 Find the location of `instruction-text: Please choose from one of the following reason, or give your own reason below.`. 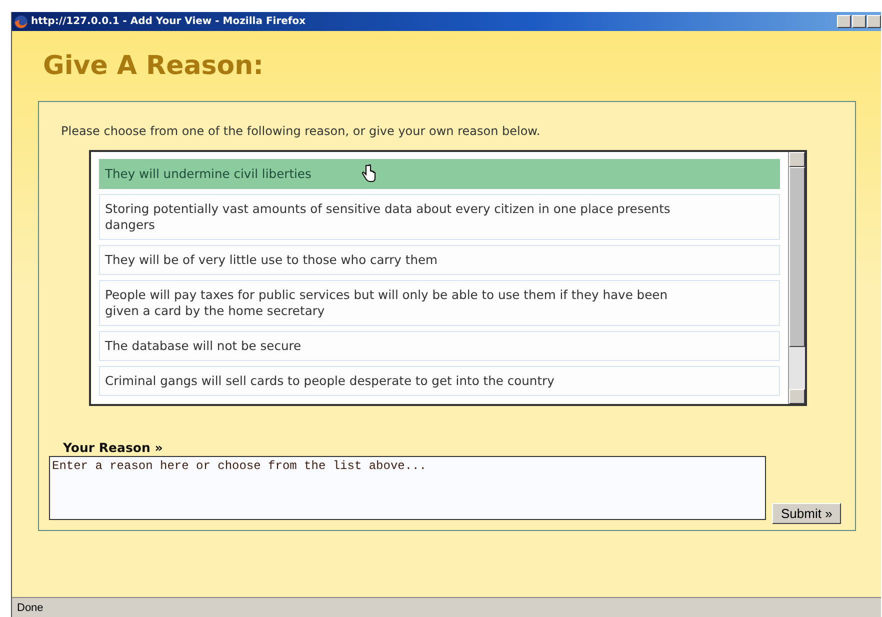

instruction-text: Please choose from one of the following reason, or give your own reason below. is located at coordinates (301, 131).